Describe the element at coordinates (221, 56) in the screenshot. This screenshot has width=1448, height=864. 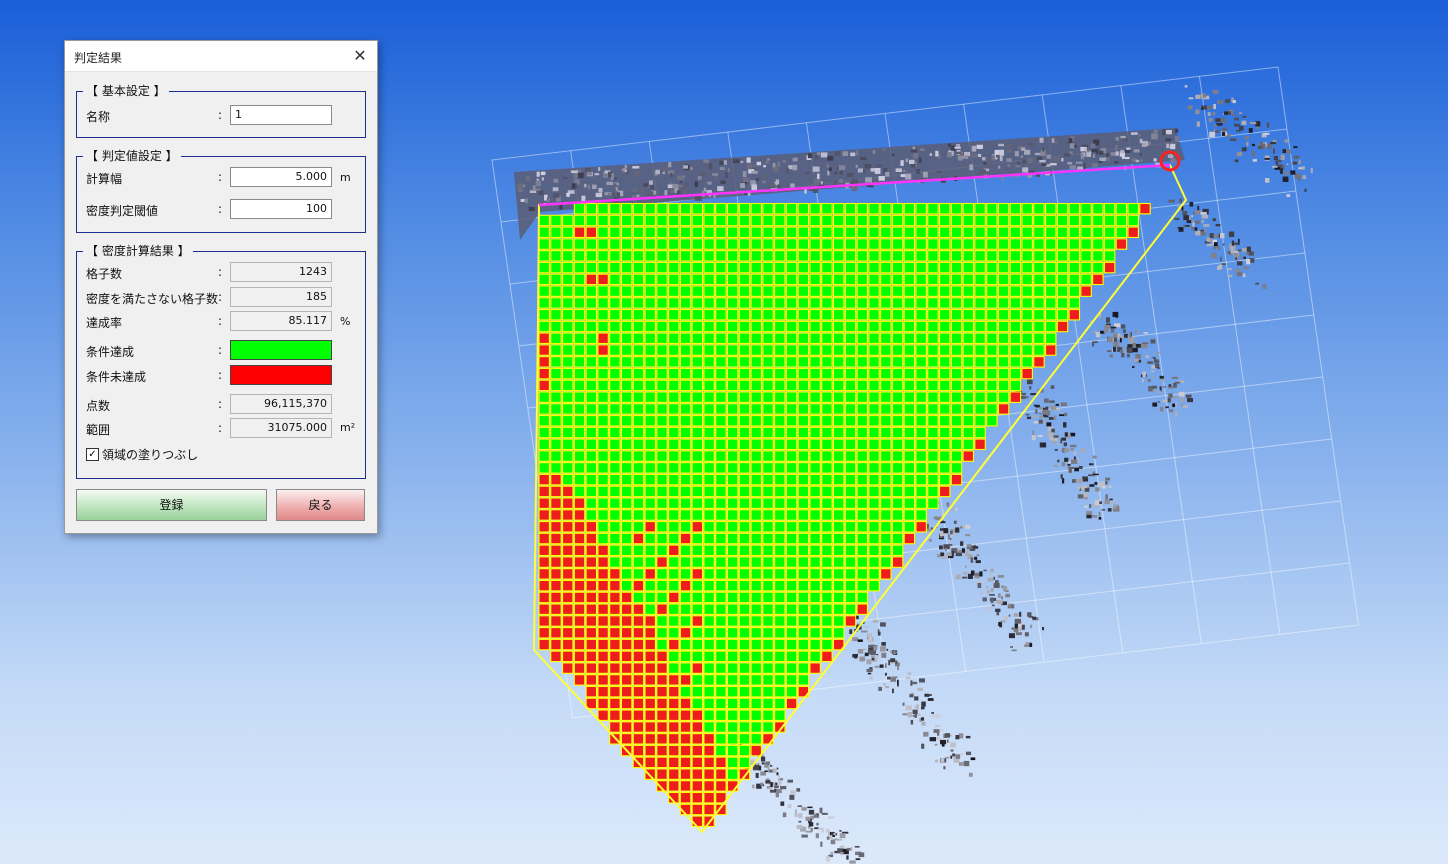
I see `dialog-titlebar: 判定結果 ✕` at that location.